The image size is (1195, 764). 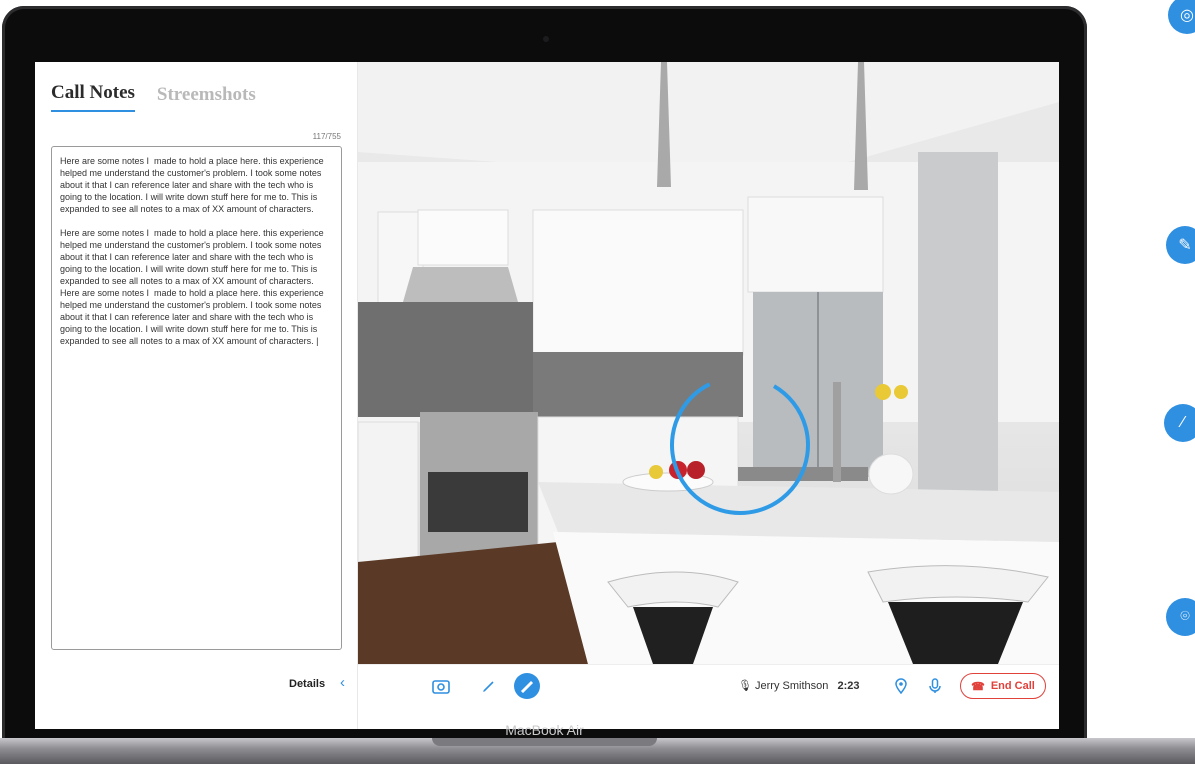 What do you see at coordinates (745, 686) in the screenshot?
I see `mic-icon: 🎙` at bounding box center [745, 686].